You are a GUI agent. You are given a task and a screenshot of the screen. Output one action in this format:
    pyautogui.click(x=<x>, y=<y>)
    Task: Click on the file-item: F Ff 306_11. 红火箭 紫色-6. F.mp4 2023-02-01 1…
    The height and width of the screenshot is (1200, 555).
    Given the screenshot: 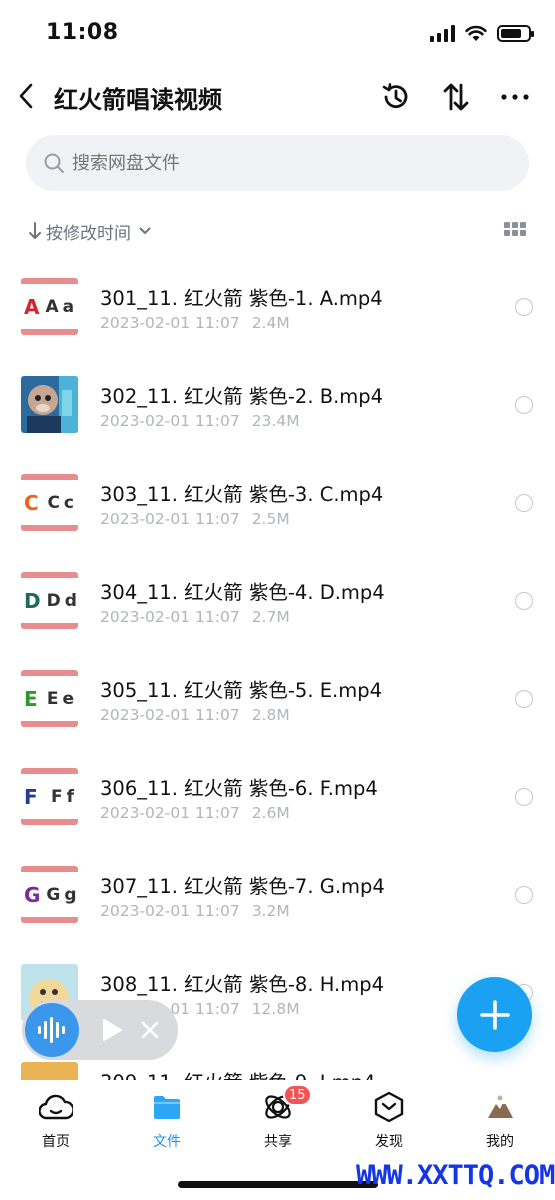 What is the action you would take?
    pyautogui.click(x=277, y=797)
    